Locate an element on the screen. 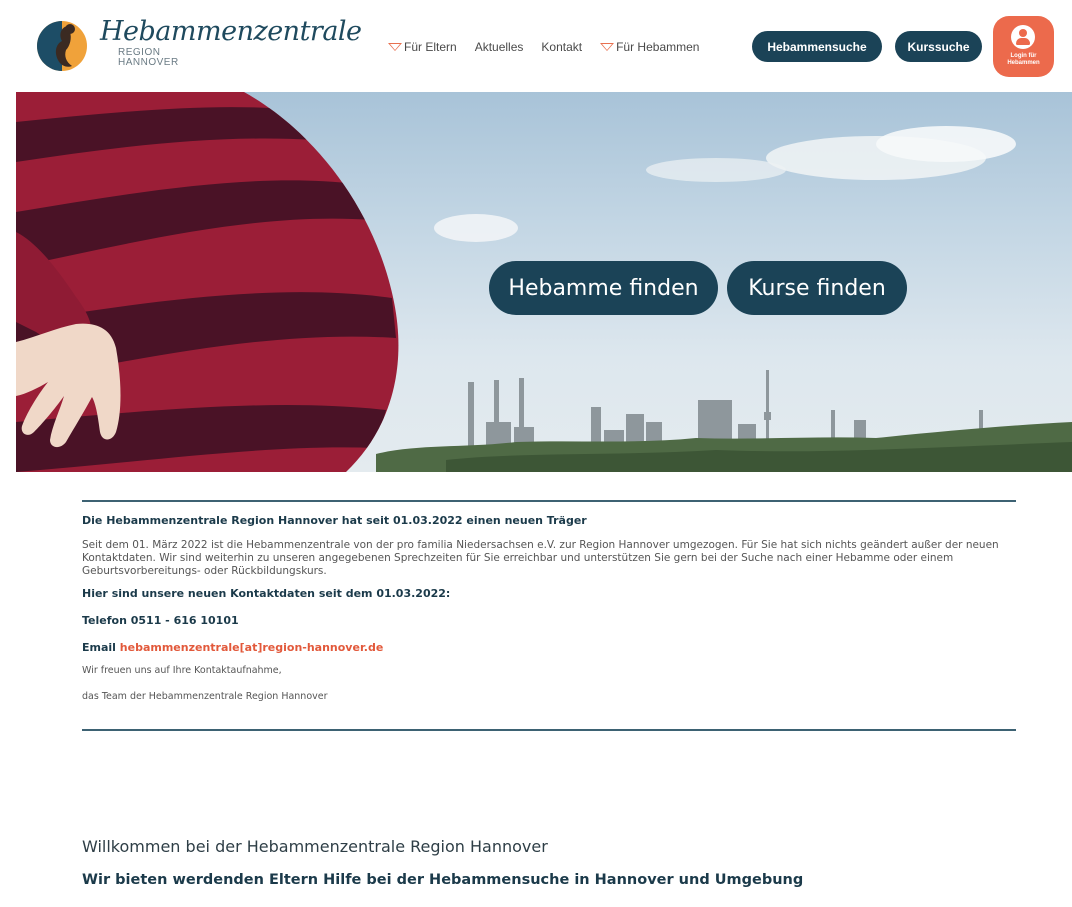 The width and height of the screenshot is (1072, 907). logo-emblem-icon is located at coordinates (62, 46).